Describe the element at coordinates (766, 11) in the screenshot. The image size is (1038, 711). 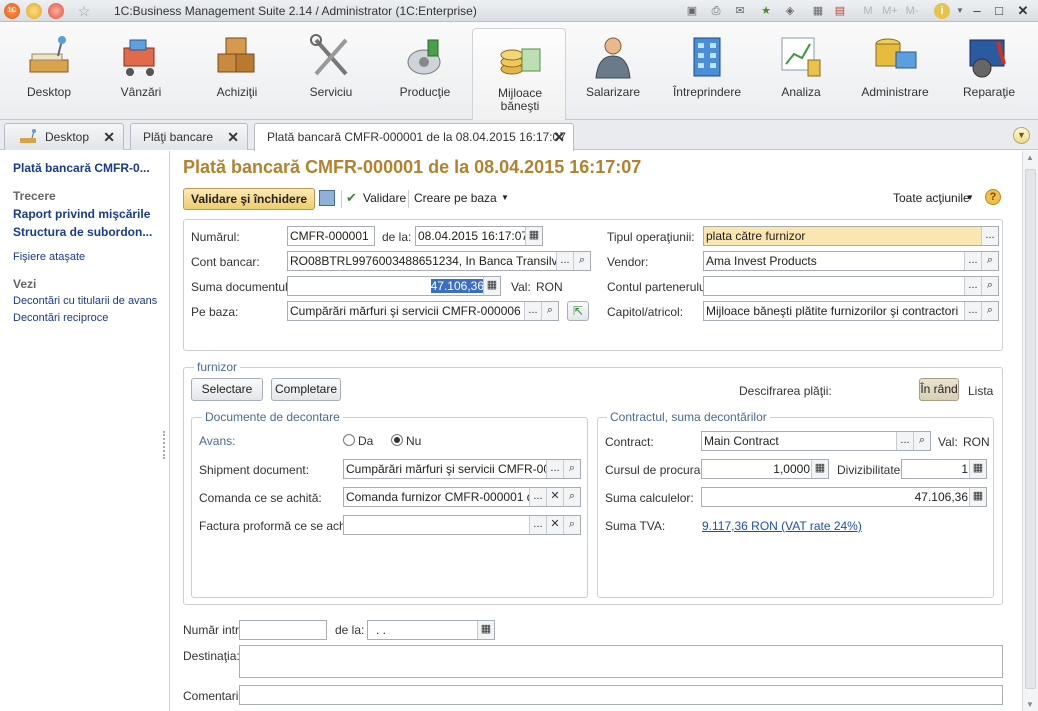
I see `favorites-add-icon: ★` at that location.